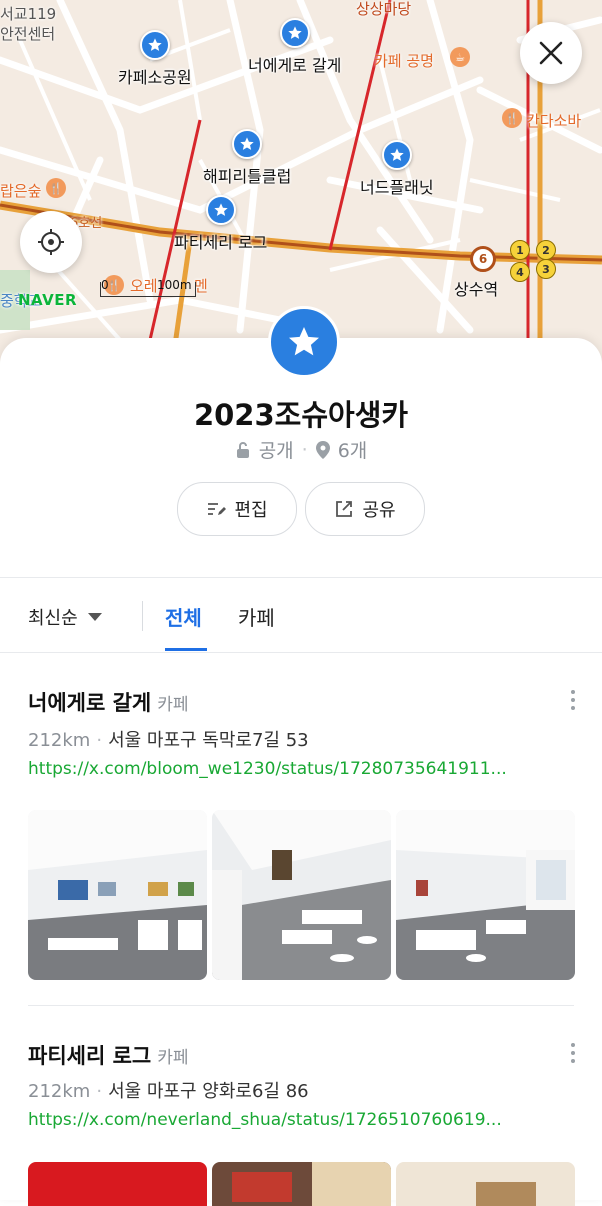 This screenshot has height=1206, width=602. What do you see at coordinates (90, 1056) in the screenshot?
I see `place-name: 파티세리 로그` at bounding box center [90, 1056].